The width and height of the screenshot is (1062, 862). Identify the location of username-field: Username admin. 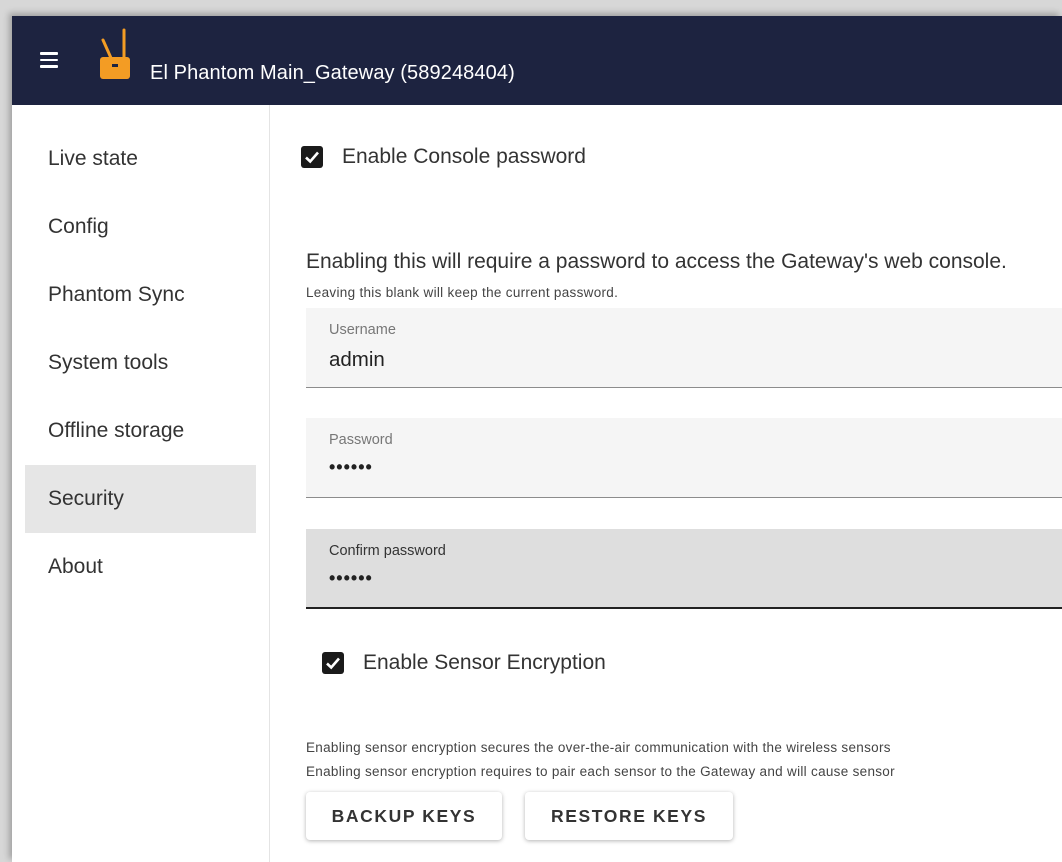
(684, 348).